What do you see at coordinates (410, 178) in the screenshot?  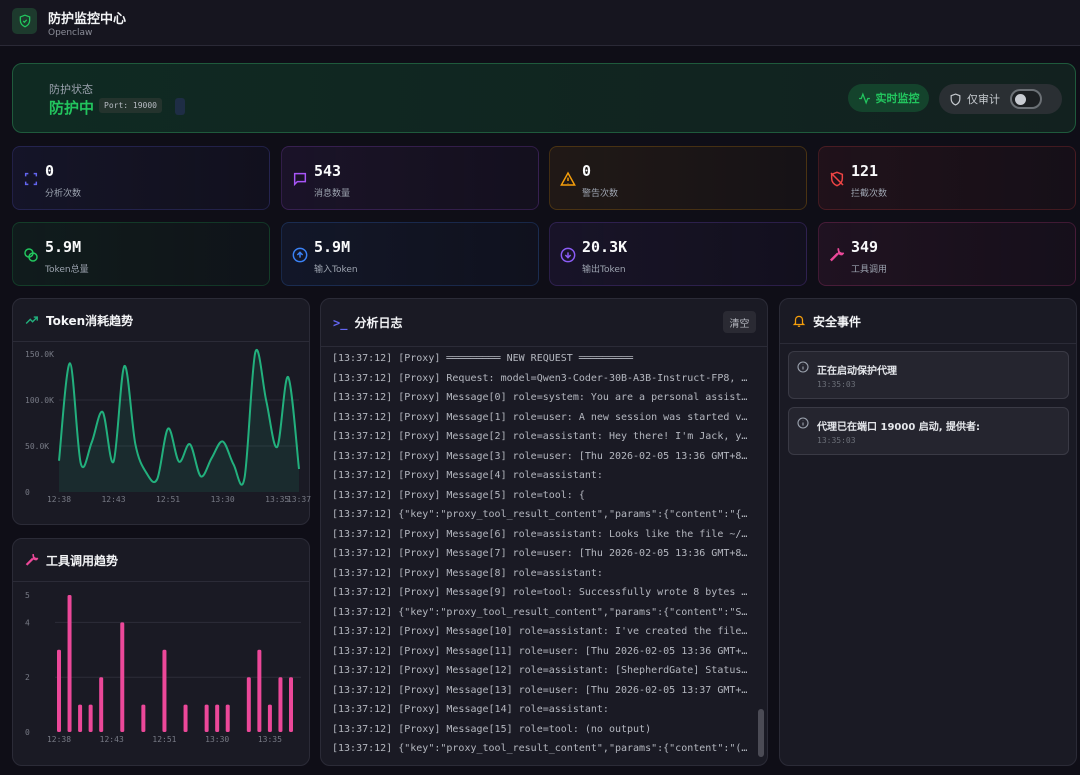 I see `stat-card: 543 消息数量` at bounding box center [410, 178].